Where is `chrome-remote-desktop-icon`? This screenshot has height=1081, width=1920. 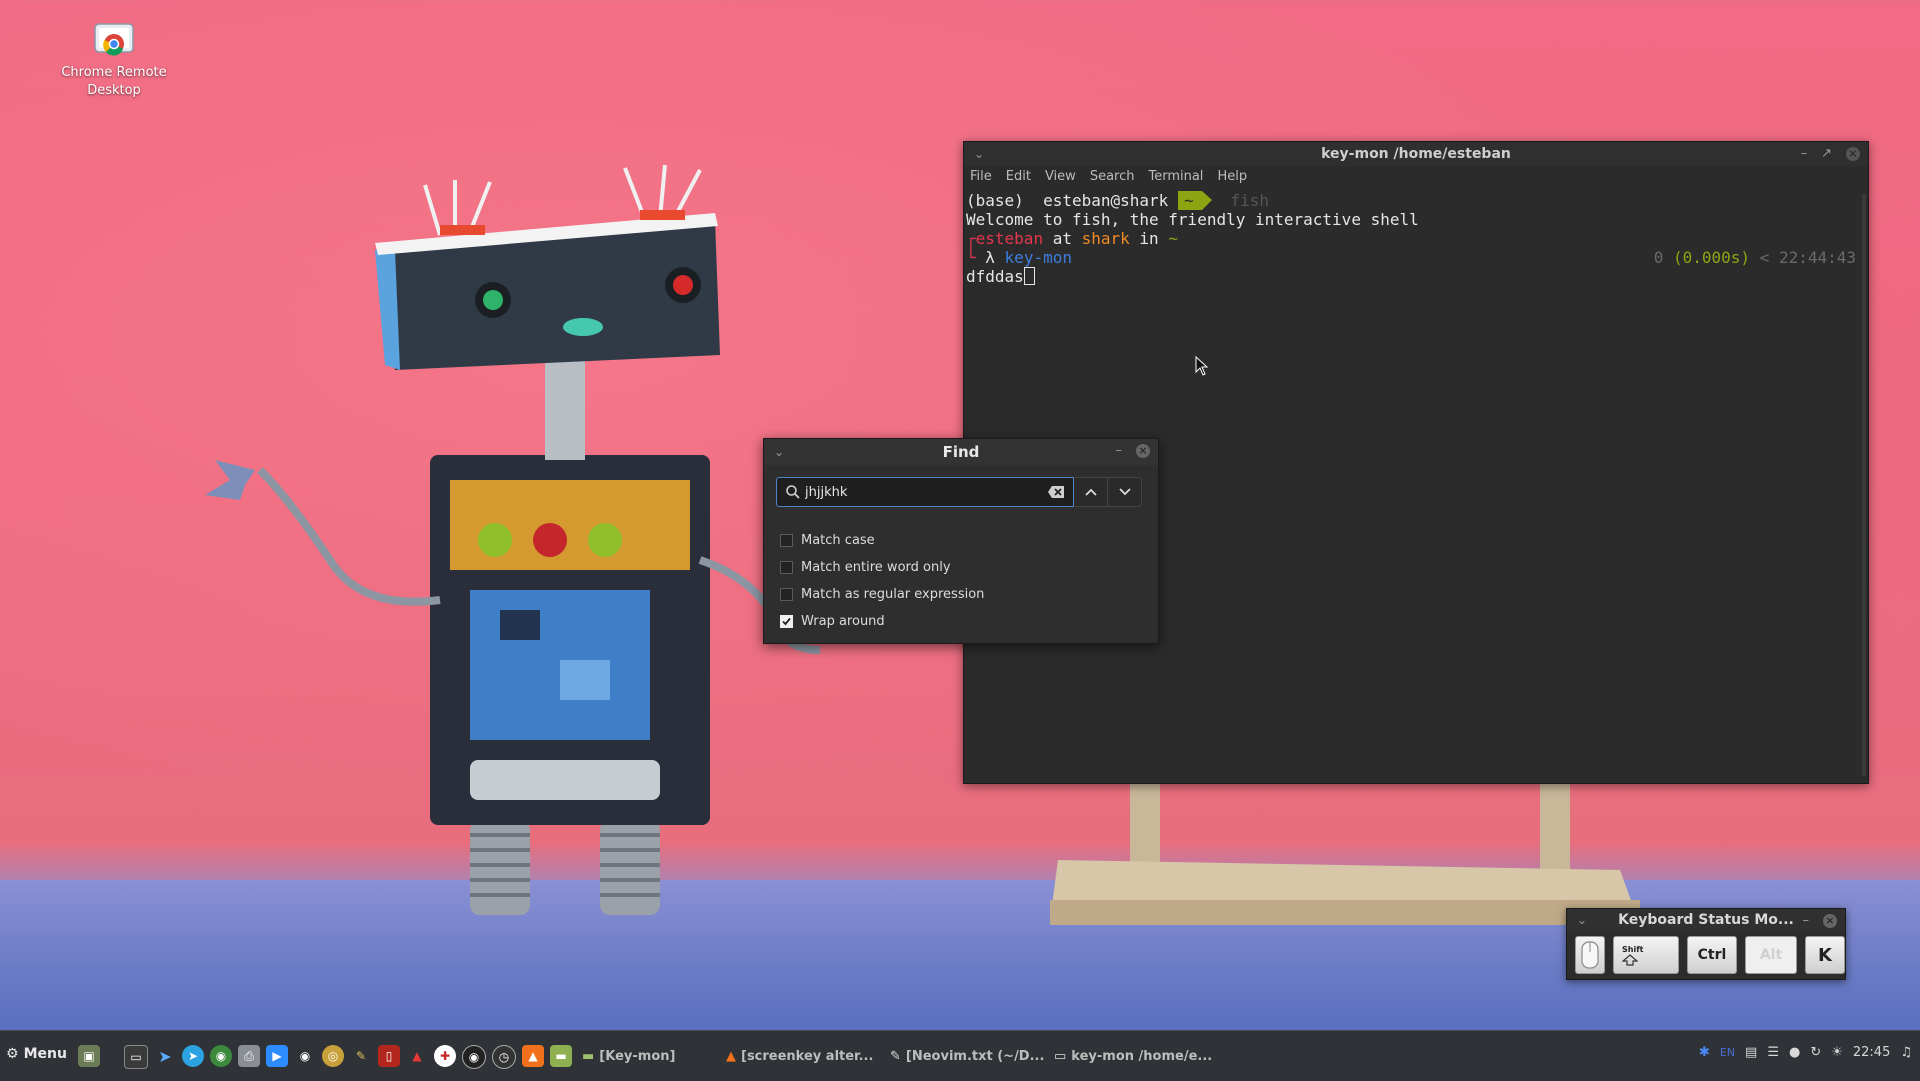 chrome-remote-desktop-icon is located at coordinates (114, 41).